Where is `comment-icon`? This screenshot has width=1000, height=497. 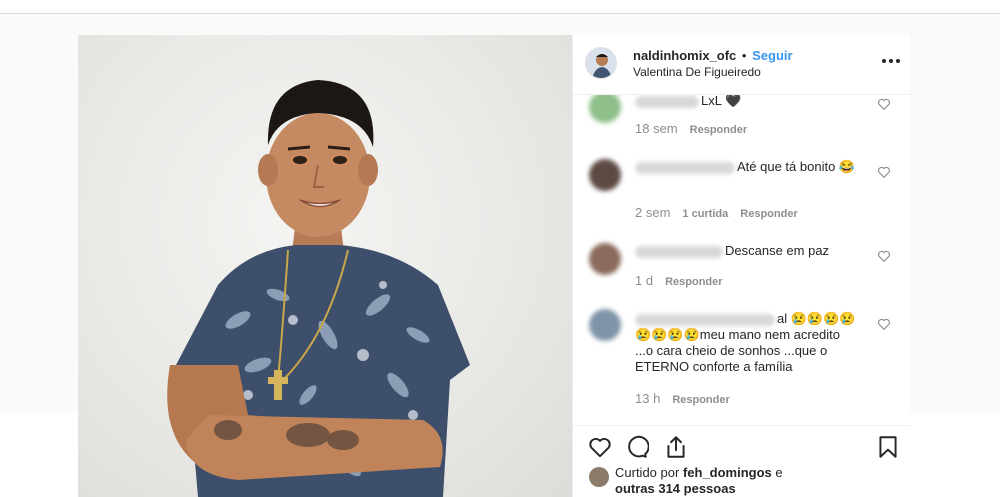
comment-icon is located at coordinates (636, 447).